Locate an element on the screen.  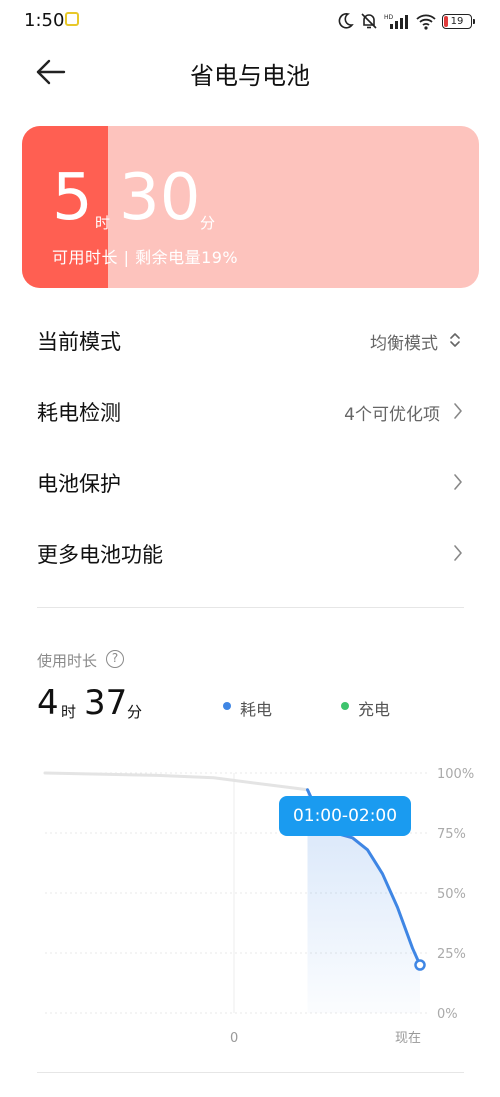
legend-charge-label: 充电 is located at coordinates (374, 709).